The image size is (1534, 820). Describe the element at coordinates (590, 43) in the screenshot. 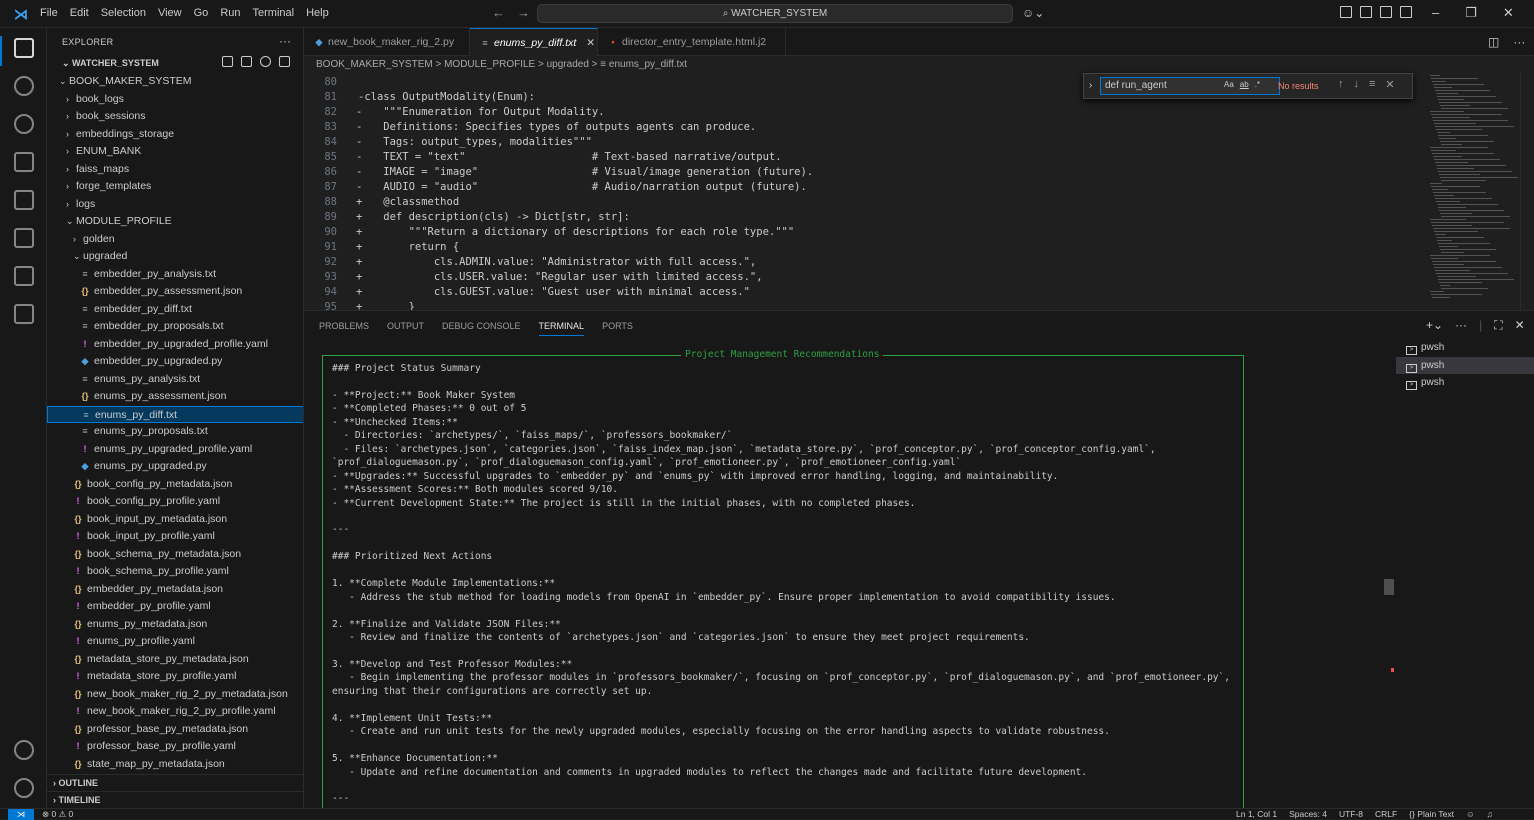

I see `close-tab-icon: ✕` at that location.